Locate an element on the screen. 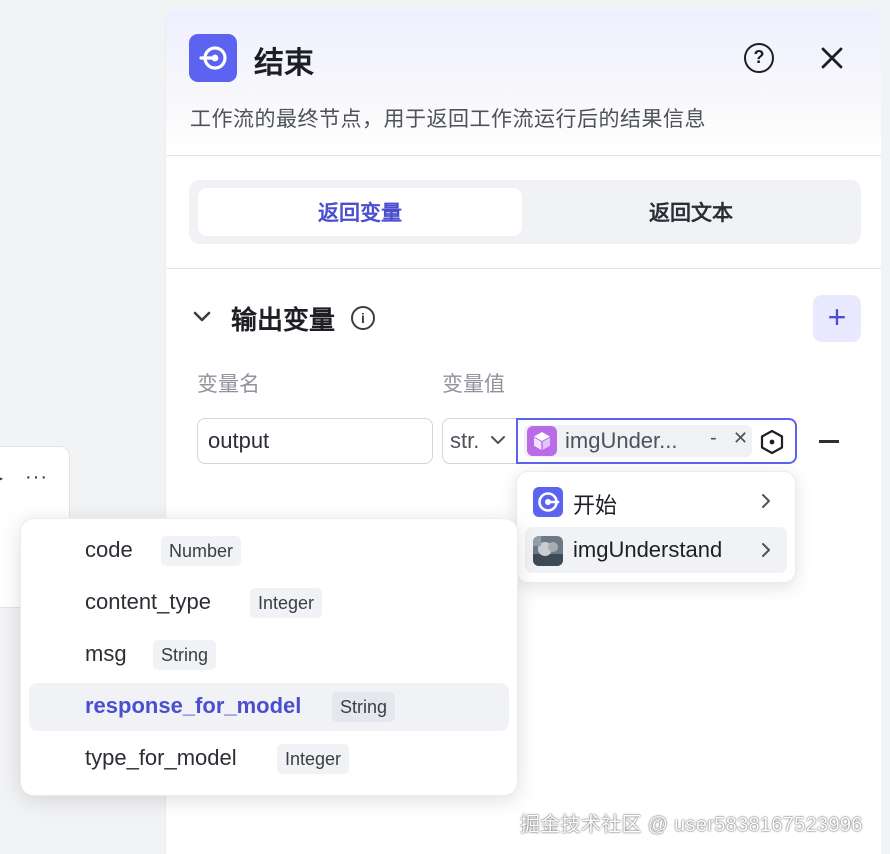 The image size is (890, 854). node-option-label: imgUnderstand is located at coordinates (648, 549).